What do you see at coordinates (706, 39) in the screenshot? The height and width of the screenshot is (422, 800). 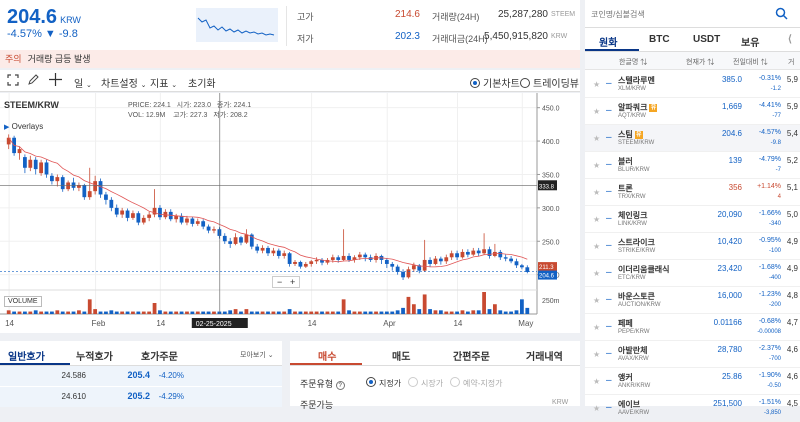 I see `tab-usdt: USDT` at bounding box center [706, 39].